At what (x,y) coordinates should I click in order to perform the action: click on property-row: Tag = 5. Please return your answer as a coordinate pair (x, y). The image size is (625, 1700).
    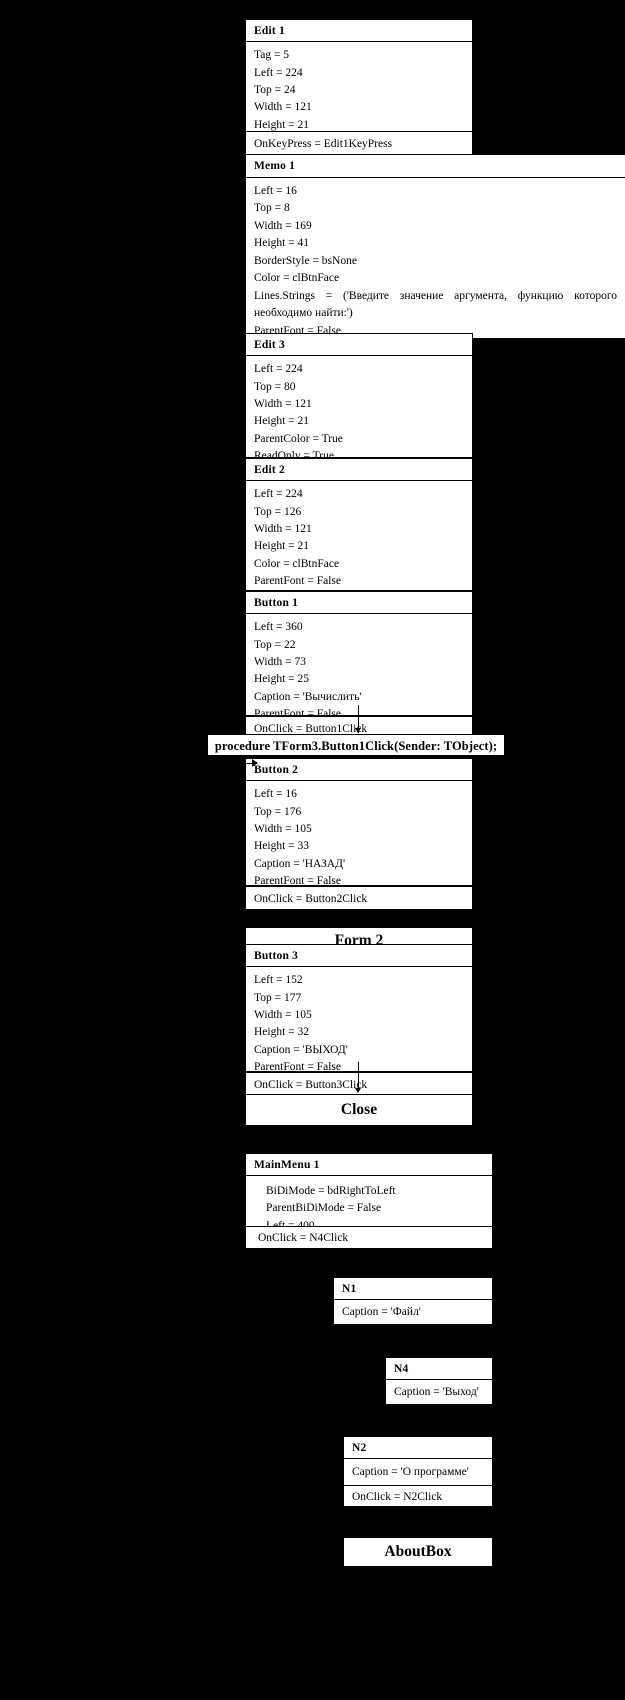
    Looking at the image, I should click on (272, 55).